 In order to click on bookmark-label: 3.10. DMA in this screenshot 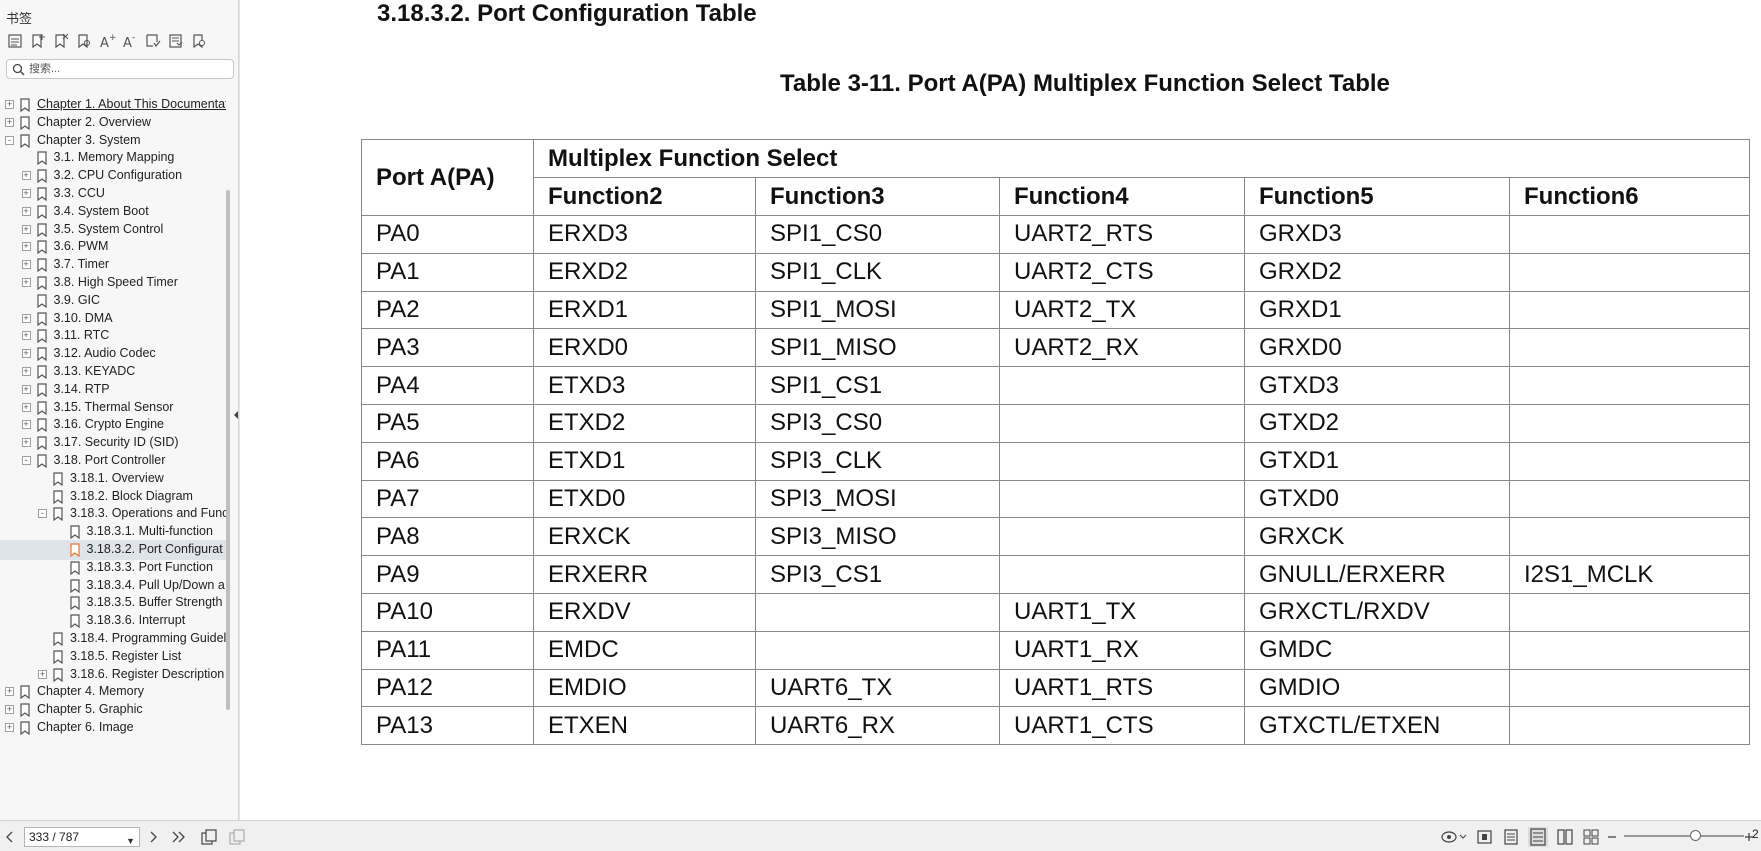, I will do `click(83, 317)`.